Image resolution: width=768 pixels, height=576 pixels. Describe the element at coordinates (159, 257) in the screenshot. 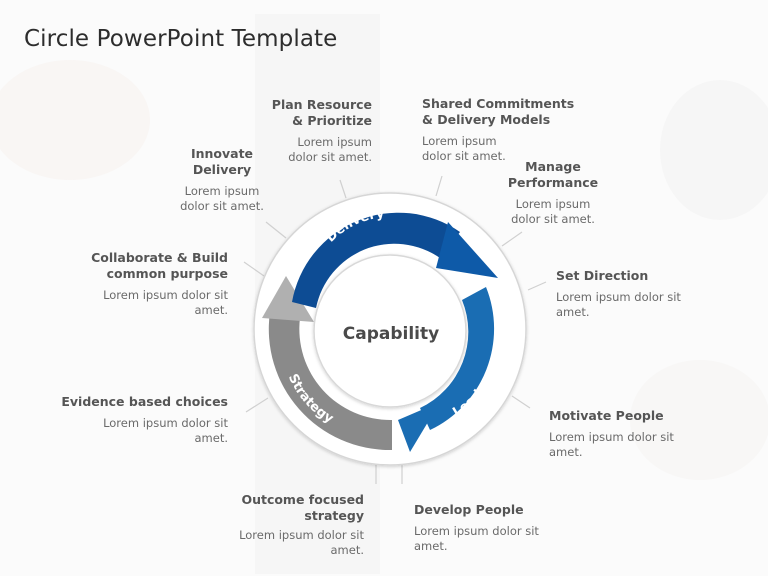

I see `item-title: Collaborate & Build` at that location.